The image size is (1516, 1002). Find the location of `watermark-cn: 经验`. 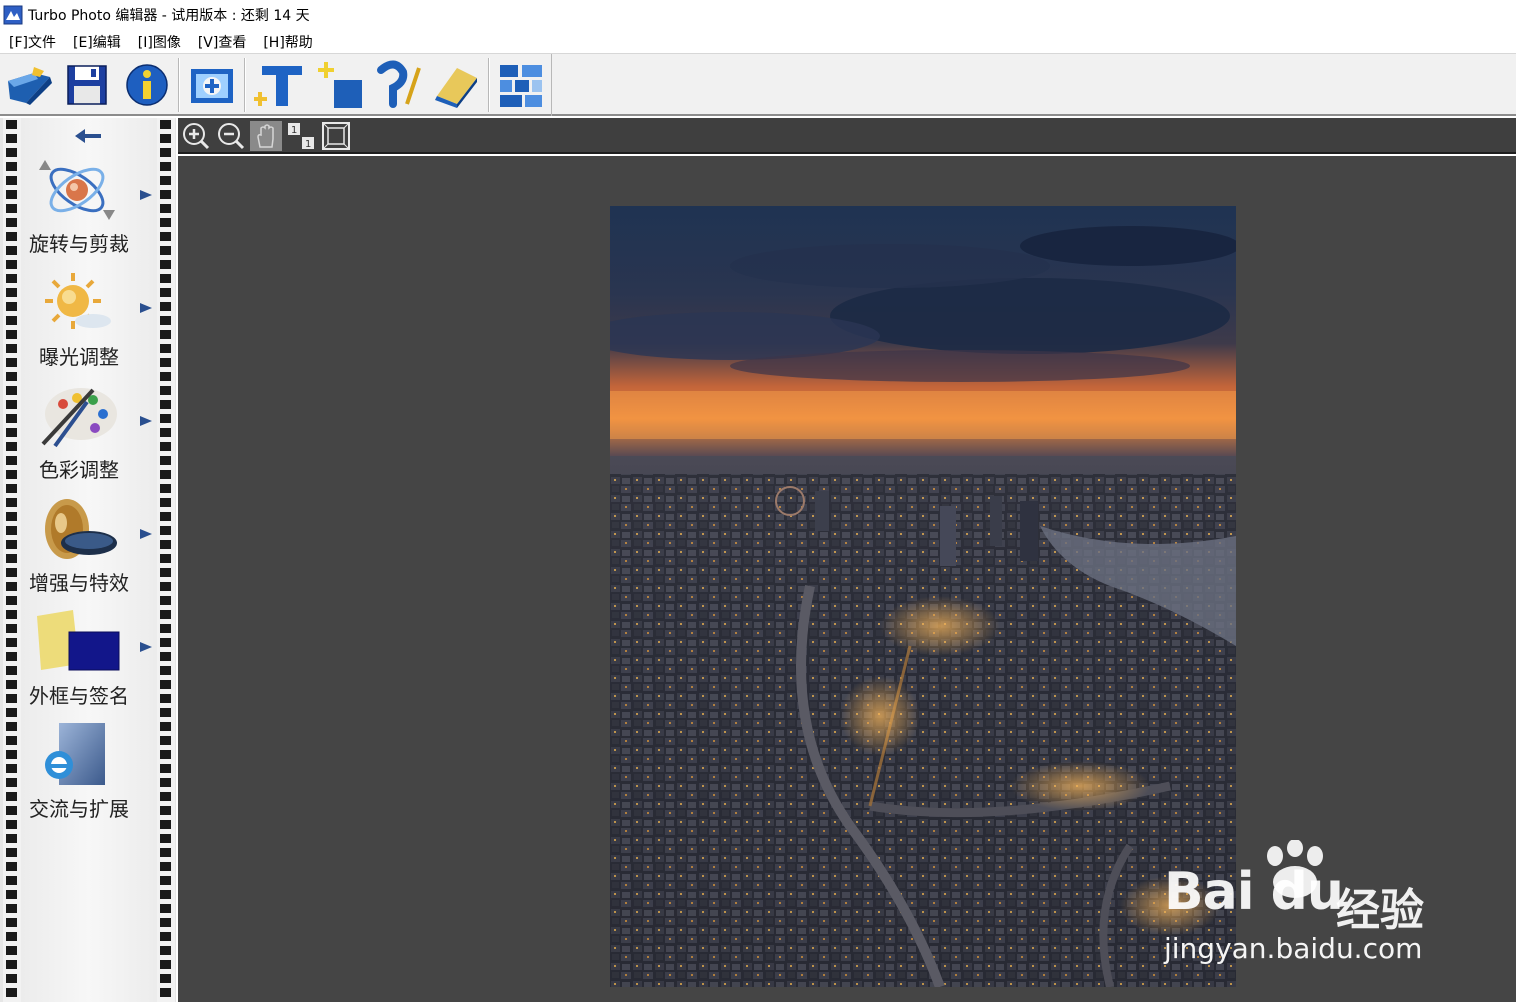

watermark-cn: 经验 is located at coordinates (1380, 910).